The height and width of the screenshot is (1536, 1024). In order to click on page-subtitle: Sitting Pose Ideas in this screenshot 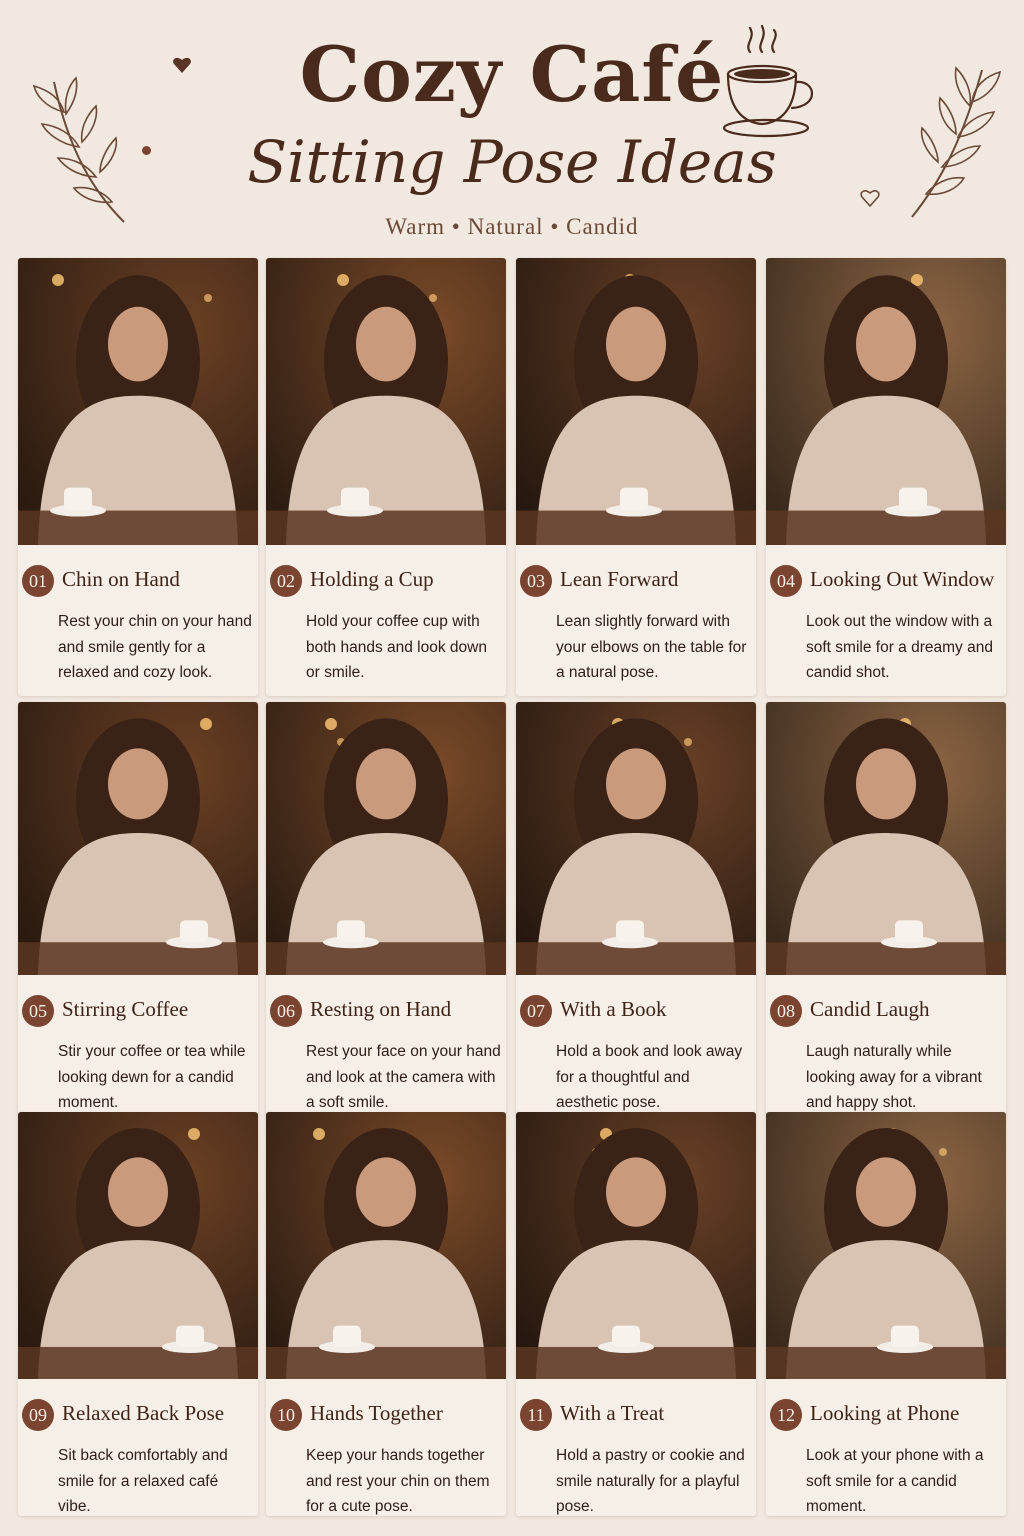, I will do `click(512, 162)`.